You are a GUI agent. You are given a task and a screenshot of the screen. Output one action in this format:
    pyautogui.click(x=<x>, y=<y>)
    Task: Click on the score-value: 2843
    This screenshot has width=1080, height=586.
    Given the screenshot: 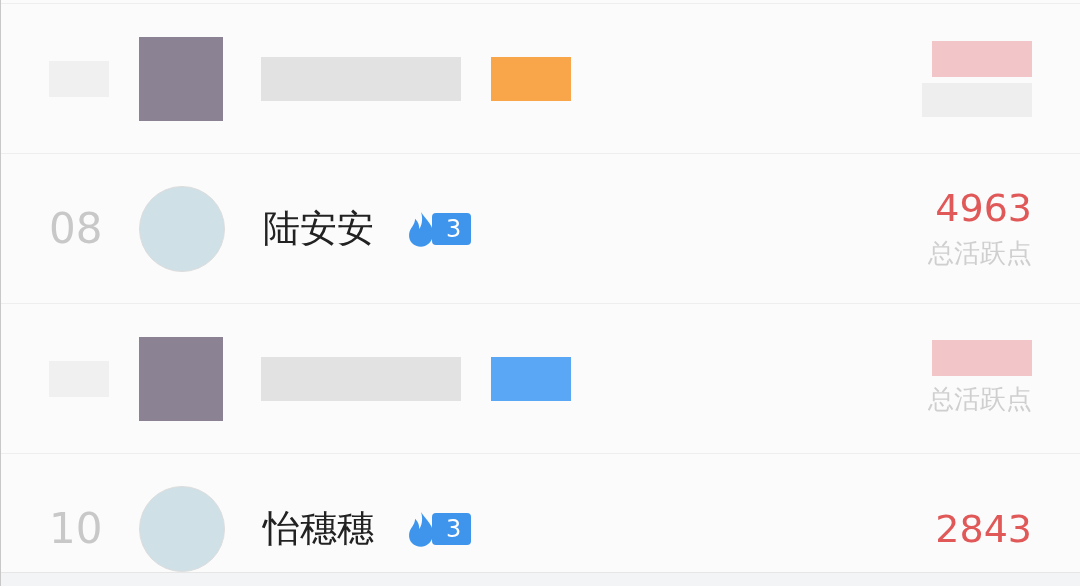 What is the action you would take?
    pyautogui.click(x=983, y=528)
    